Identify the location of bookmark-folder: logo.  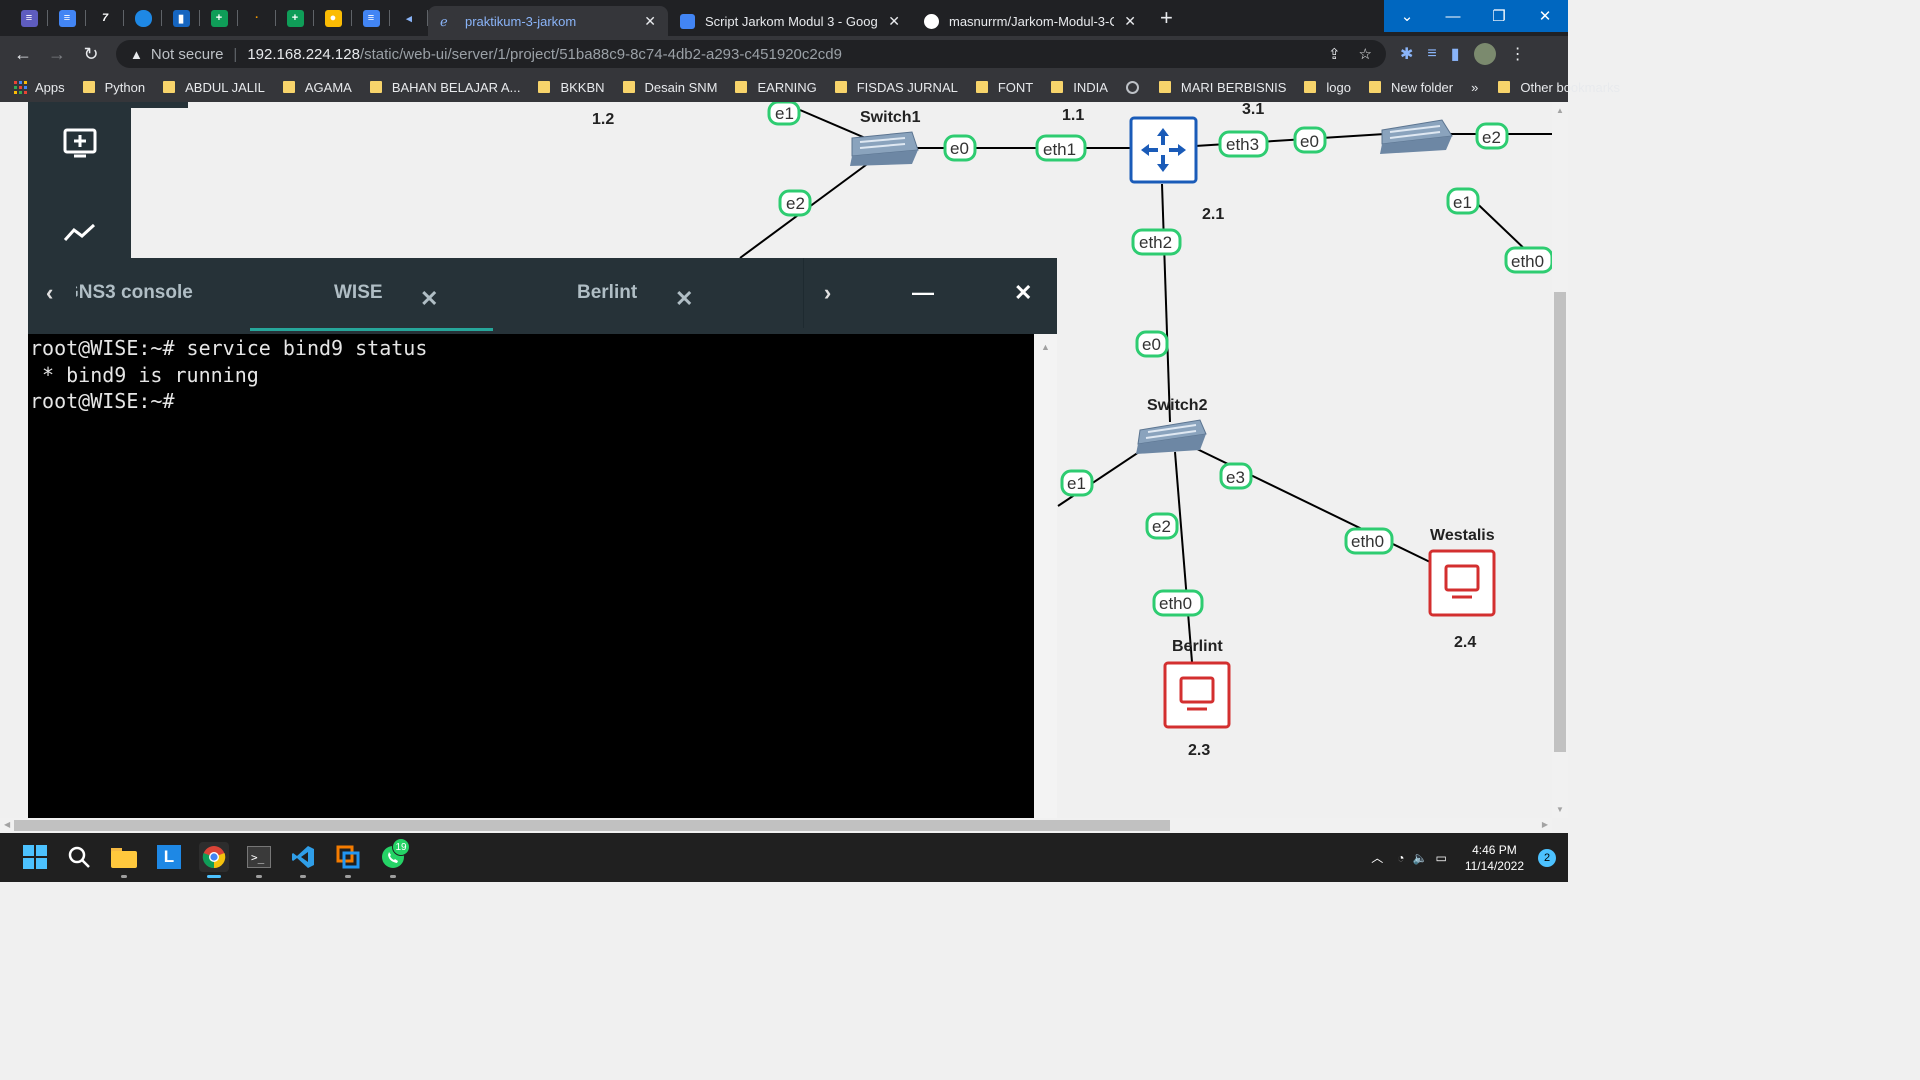
(1327, 87).